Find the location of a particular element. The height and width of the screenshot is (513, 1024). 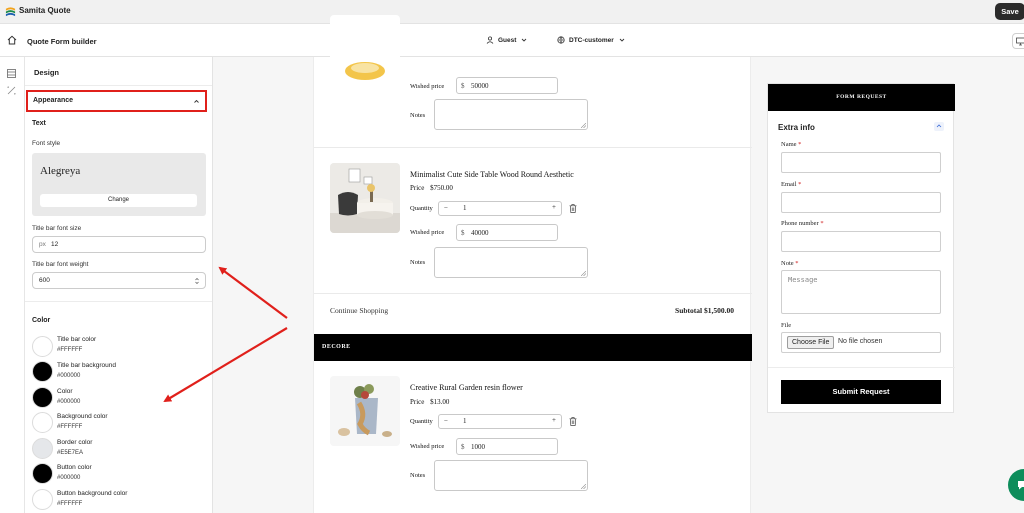

color-hex: #FFFFFF is located at coordinates (70, 427).